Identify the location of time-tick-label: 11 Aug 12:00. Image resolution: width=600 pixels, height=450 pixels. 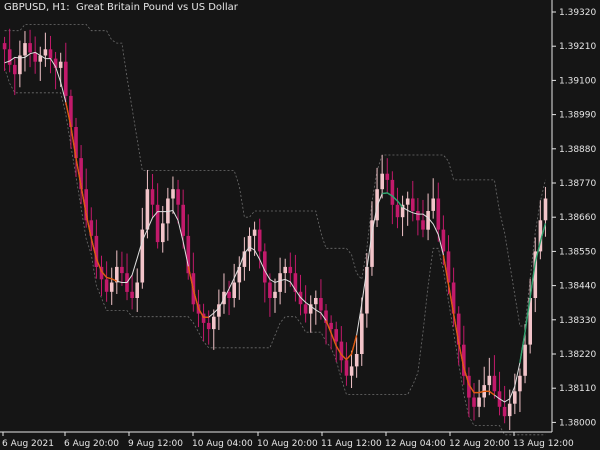
(351, 444).